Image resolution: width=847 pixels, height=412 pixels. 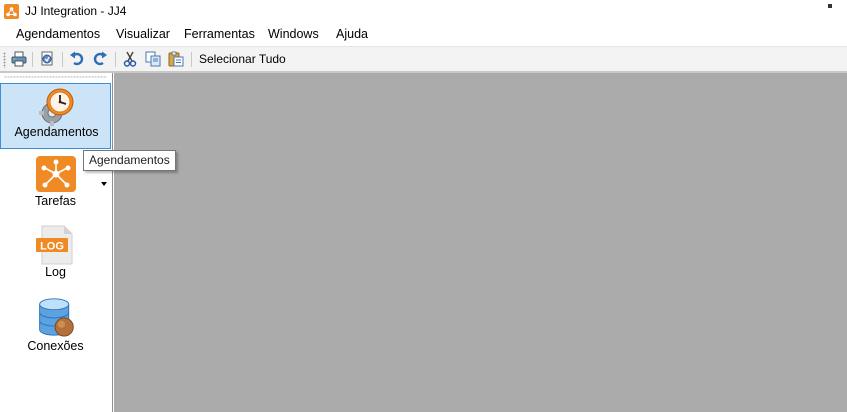 I want to click on jj-logo-icon, so click(x=11, y=11).